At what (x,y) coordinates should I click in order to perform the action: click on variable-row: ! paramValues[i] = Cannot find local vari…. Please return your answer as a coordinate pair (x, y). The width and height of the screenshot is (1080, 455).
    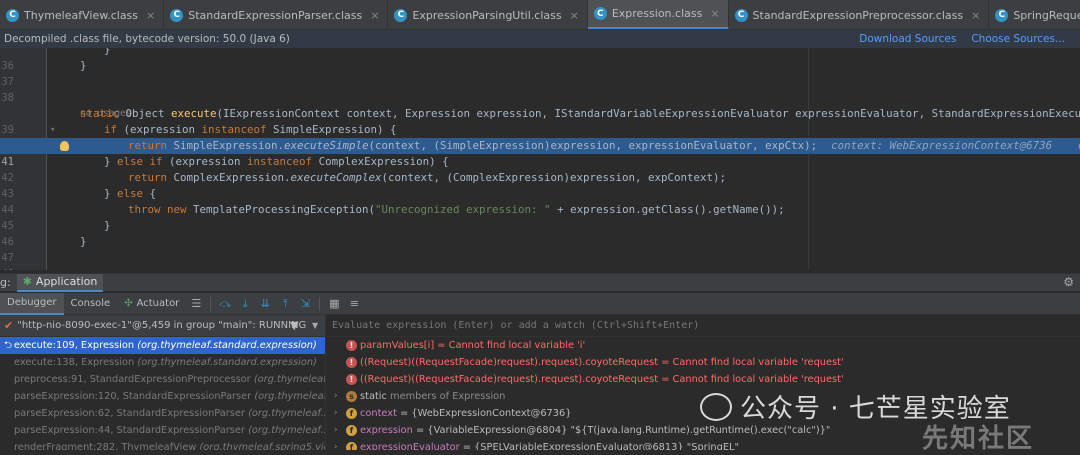
    Looking at the image, I should click on (703, 345).